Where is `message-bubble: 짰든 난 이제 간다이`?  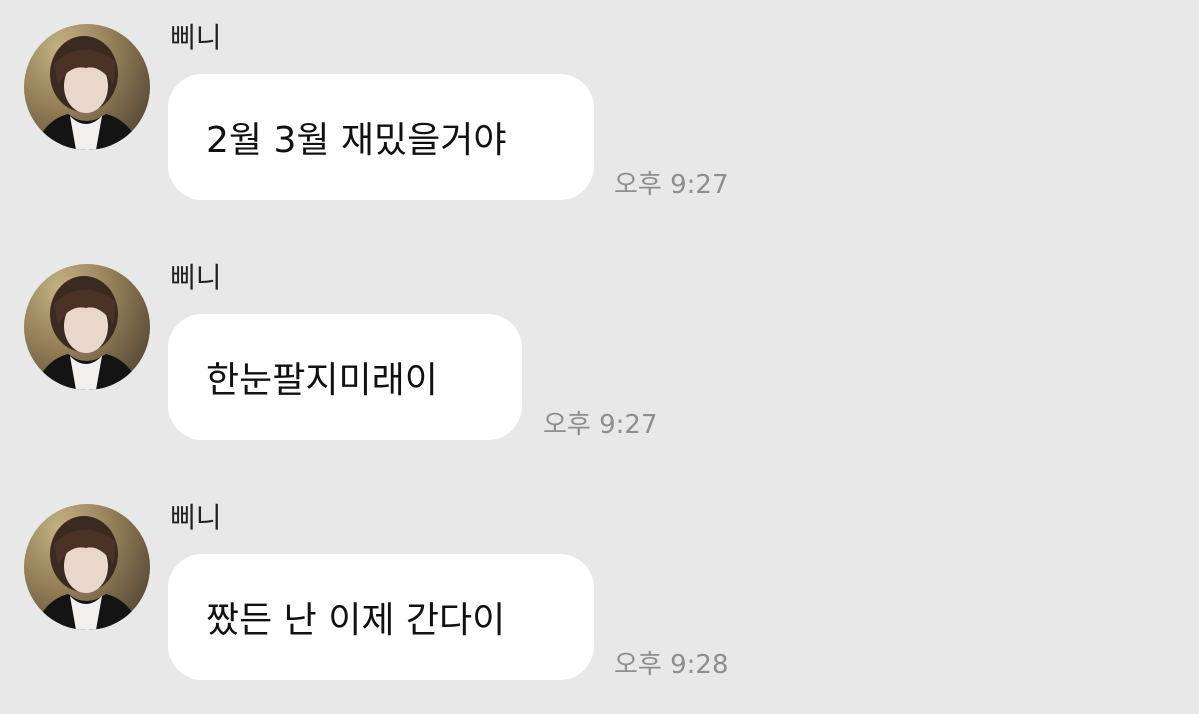
message-bubble: 짰든 난 이제 간다이 is located at coordinates (381, 617).